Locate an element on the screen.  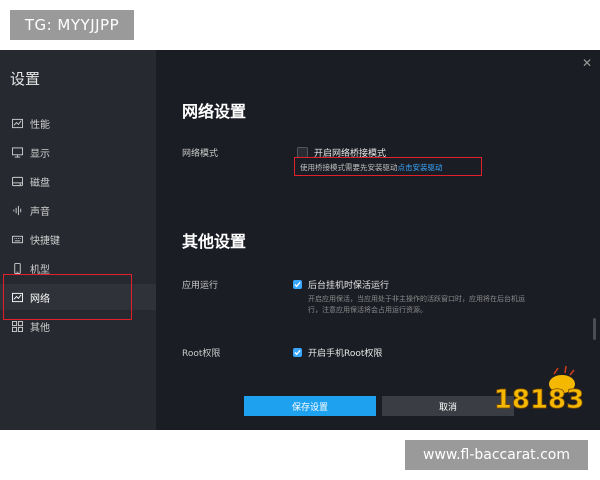
sidebar-item-label: 快捷键 is located at coordinates (45, 241).